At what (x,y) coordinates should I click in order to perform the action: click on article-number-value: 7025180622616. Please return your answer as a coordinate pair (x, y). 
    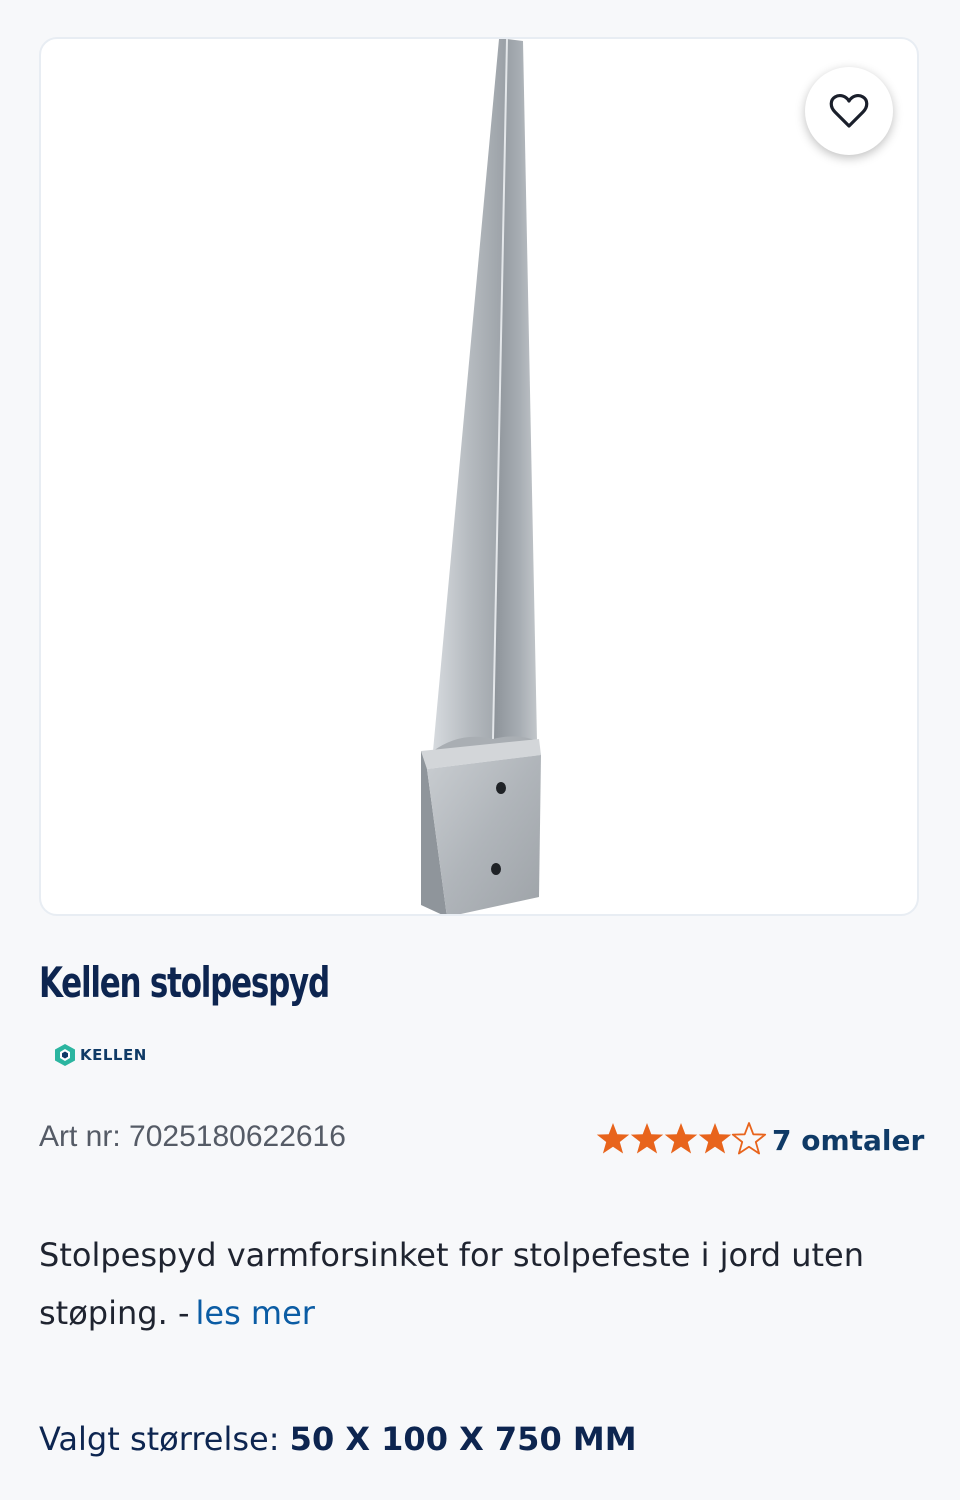
    Looking at the image, I should click on (237, 1136).